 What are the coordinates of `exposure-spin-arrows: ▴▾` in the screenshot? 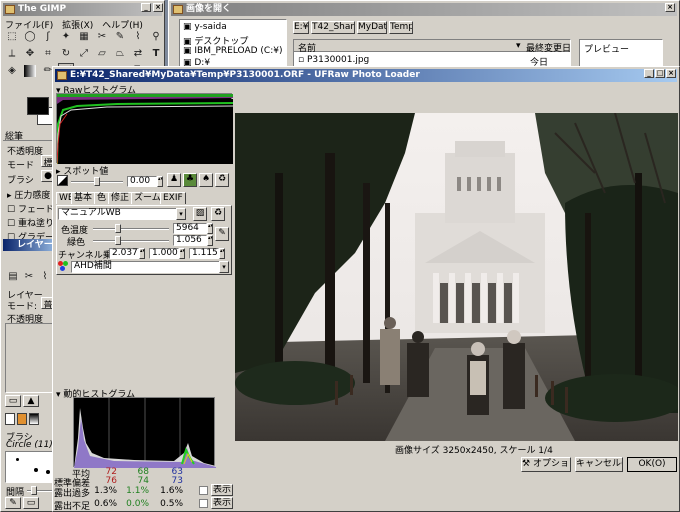 It's located at (160, 181).